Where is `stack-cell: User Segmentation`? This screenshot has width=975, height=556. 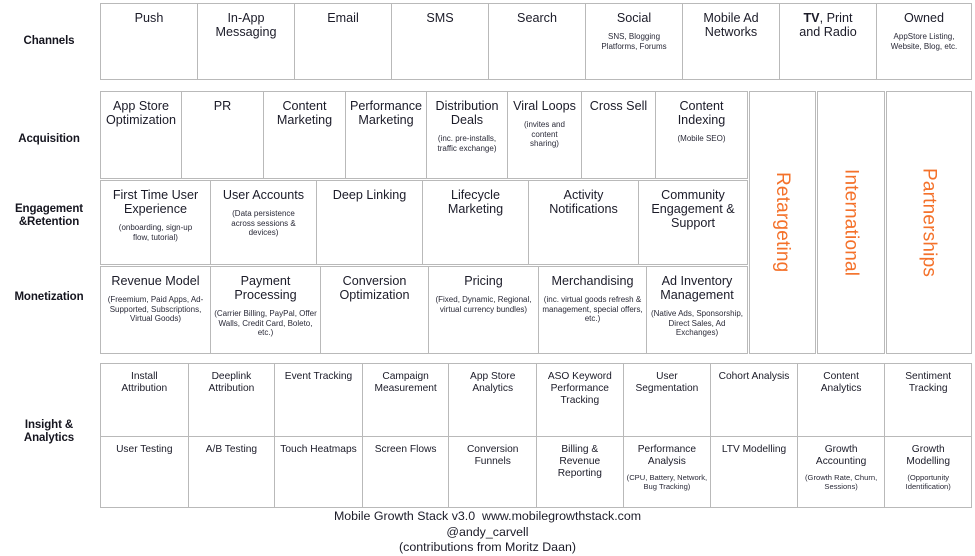
stack-cell: User Segmentation is located at coordinates (667, 400).